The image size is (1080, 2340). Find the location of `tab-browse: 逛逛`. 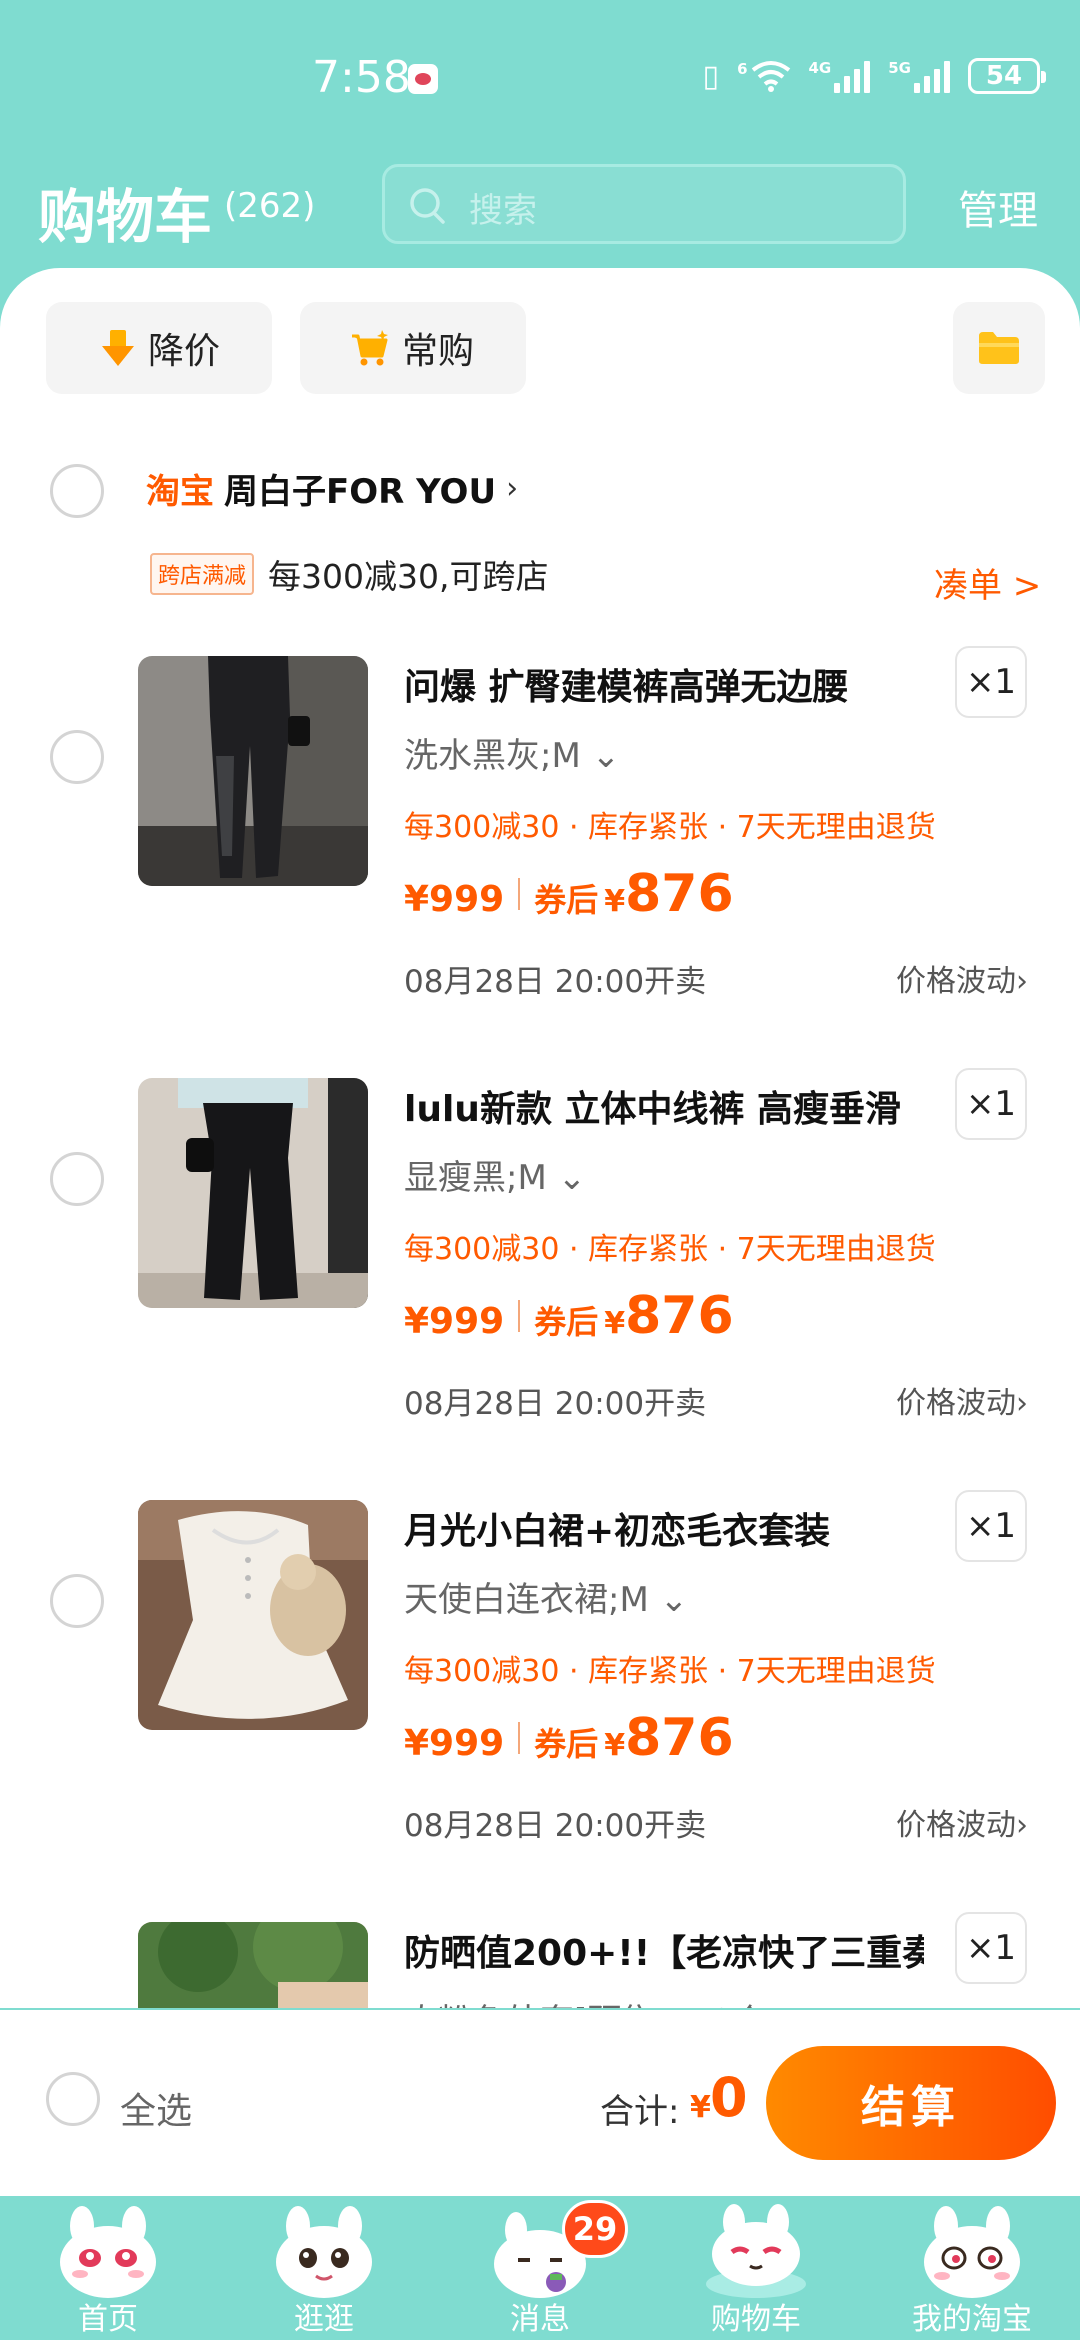

tab-browse: 逛逛 is located at coordinates (324, 2268).